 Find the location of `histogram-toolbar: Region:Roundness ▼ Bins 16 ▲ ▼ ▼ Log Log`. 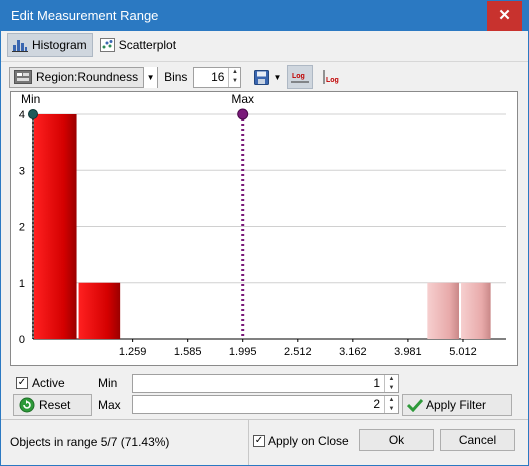

histogram-toolbar: Region:Roundness ▼ Bins 16 ▲ ▼ ▼ Log Log is located at coordinates (264, 77).